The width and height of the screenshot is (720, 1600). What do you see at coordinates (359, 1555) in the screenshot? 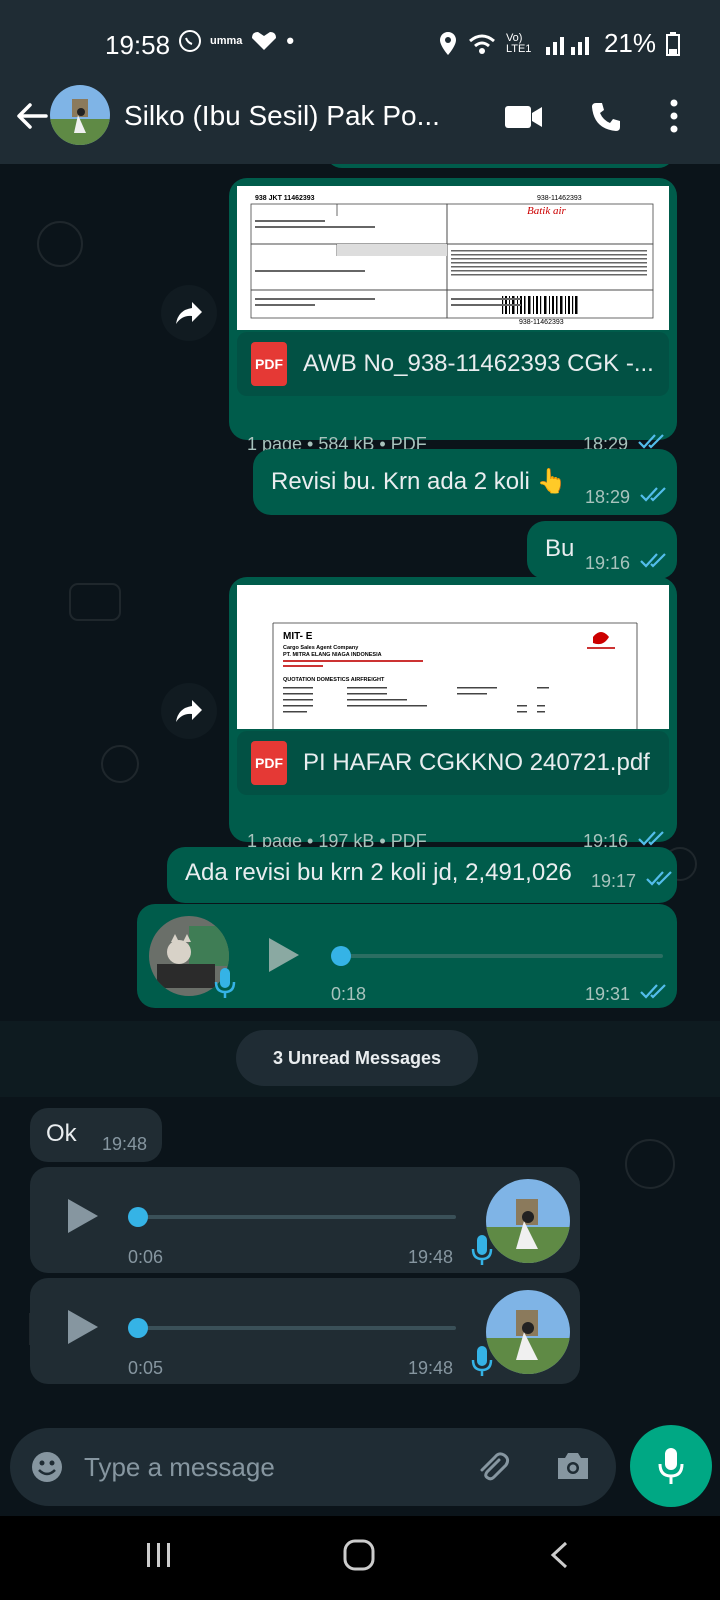
I see `home-icon` at bounding box center [359, 1555].